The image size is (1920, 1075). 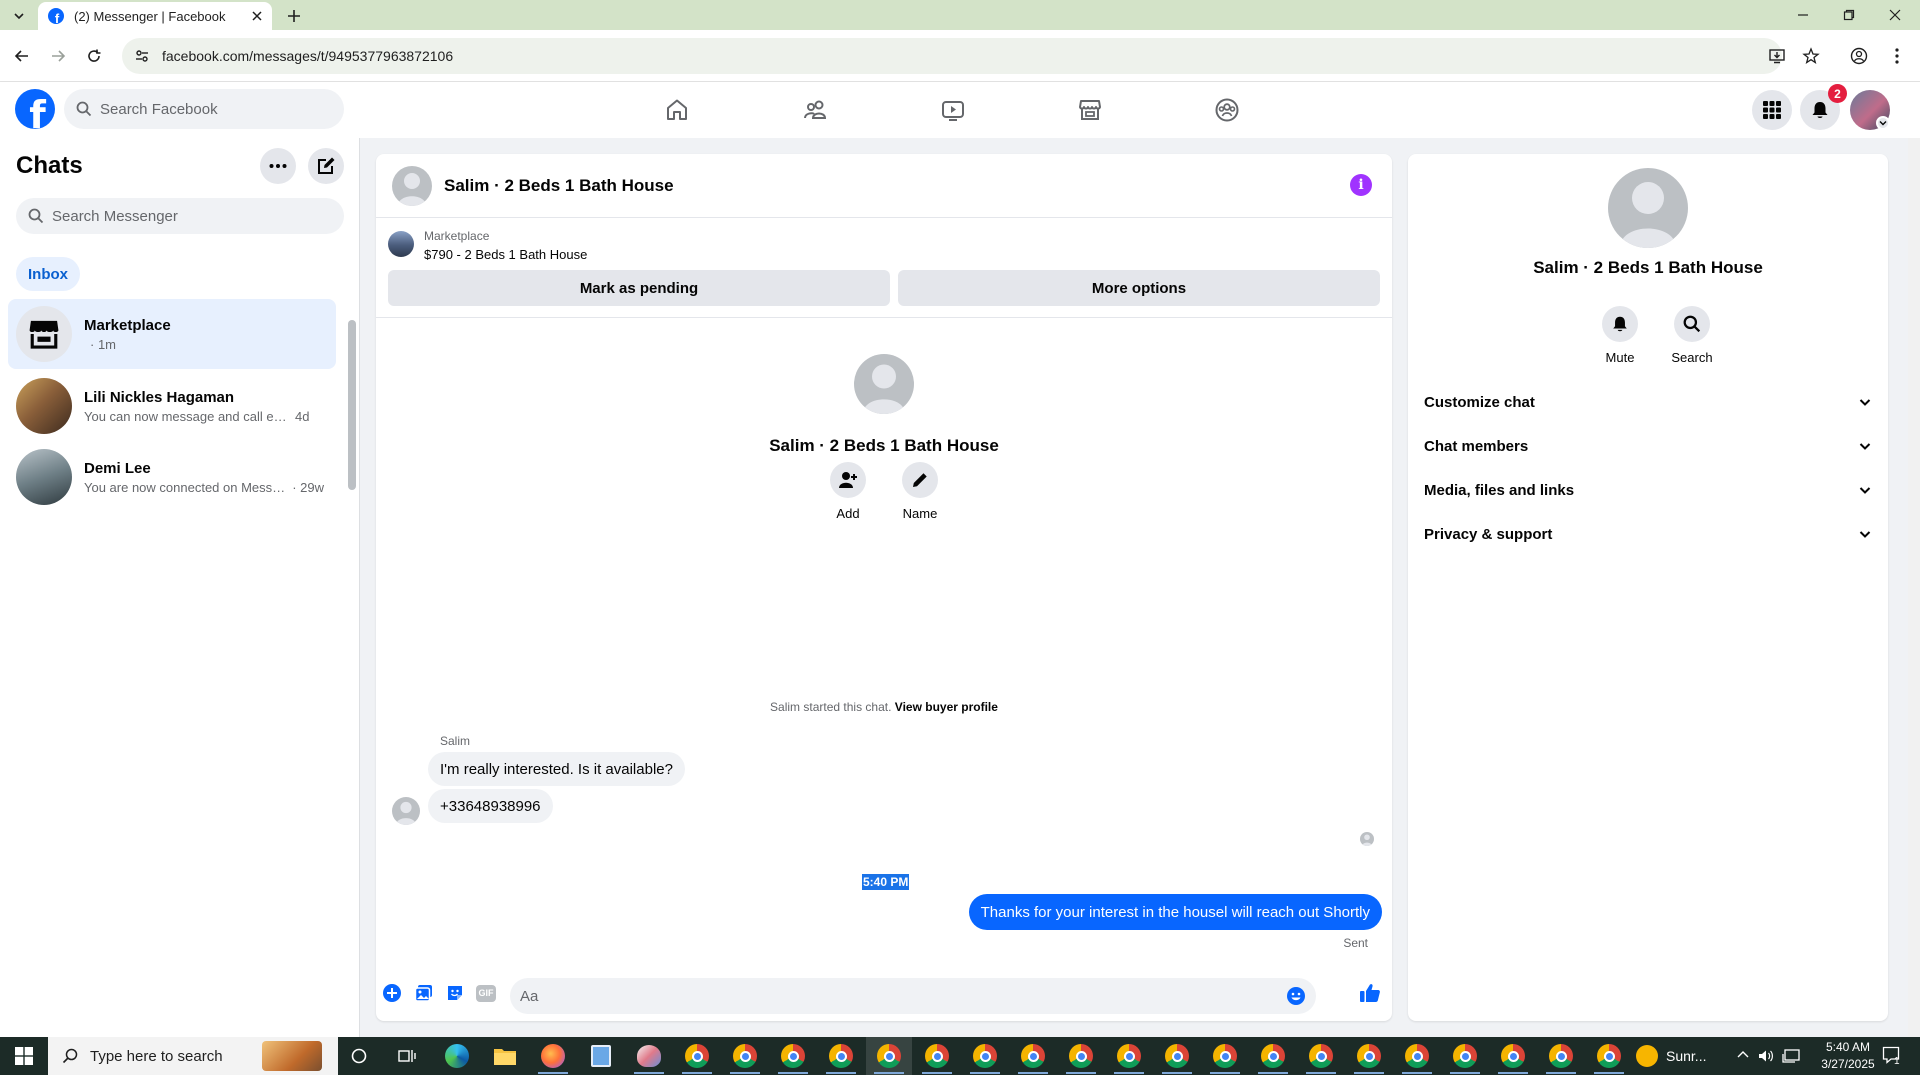 What do you see at coordinates (1648, 490) in the screenshot?
I see `media-files-links-section: Media, files and links` at bounding box center [1648, 490].